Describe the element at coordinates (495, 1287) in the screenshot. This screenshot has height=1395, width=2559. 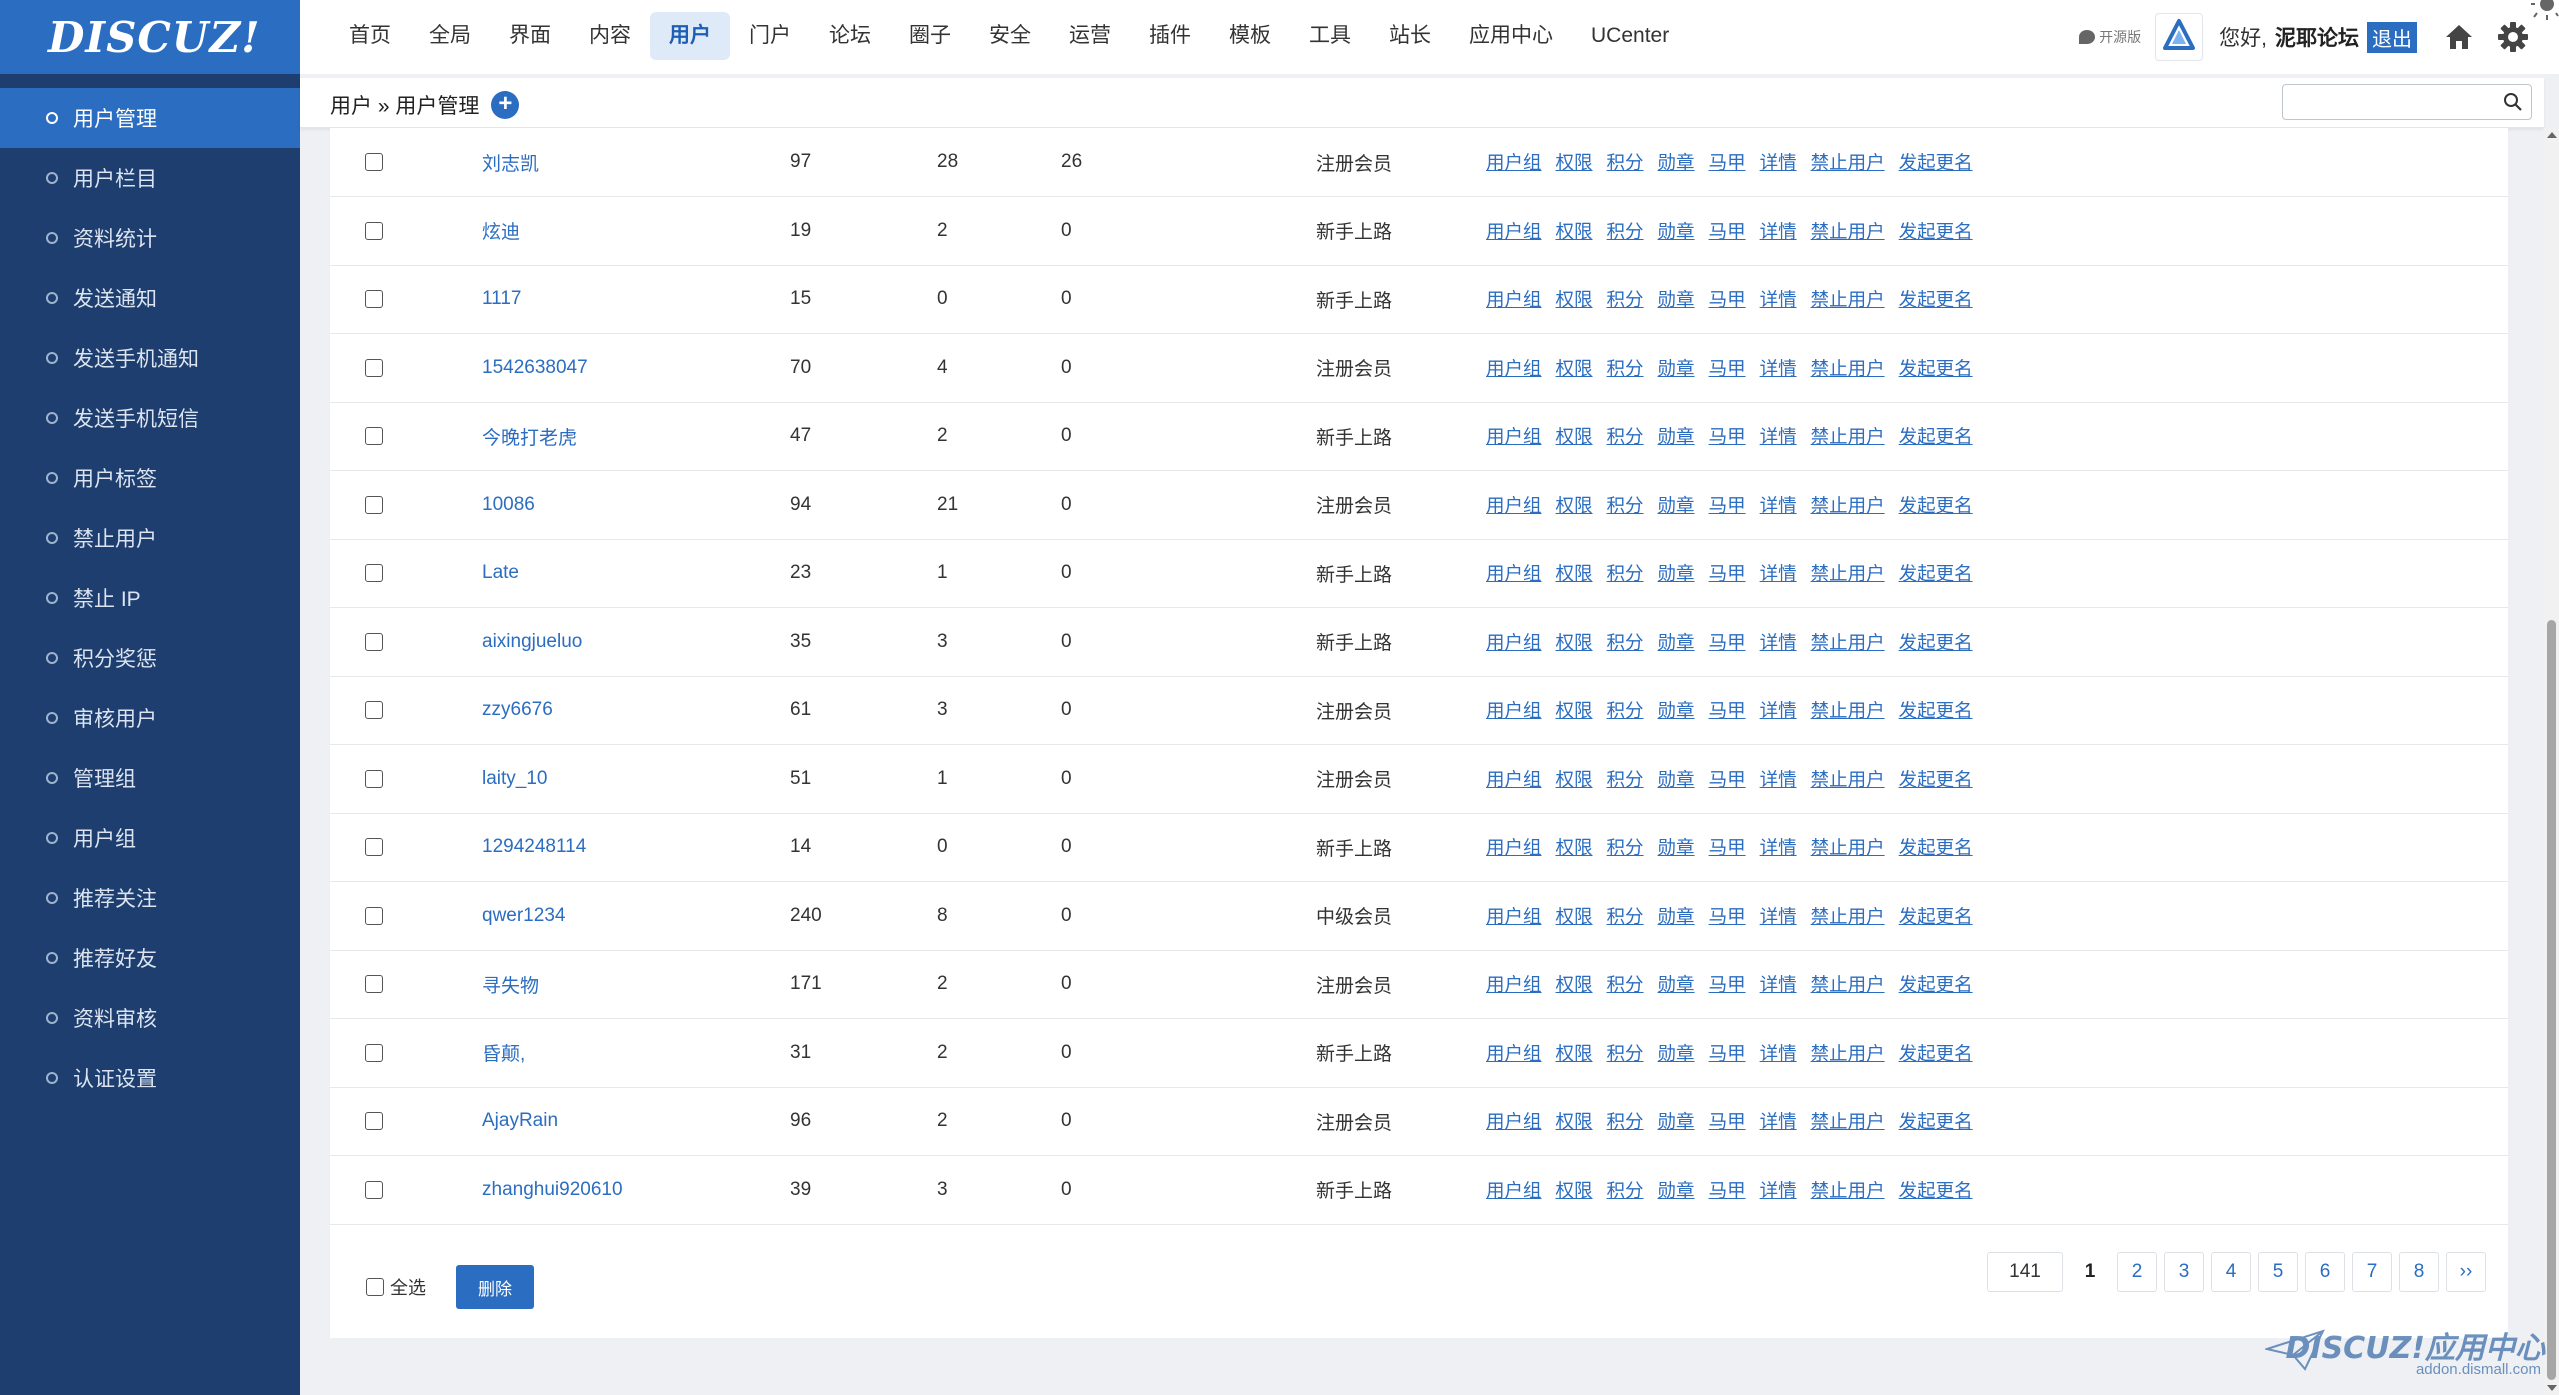
I see `delete-button: 删除` at that location.